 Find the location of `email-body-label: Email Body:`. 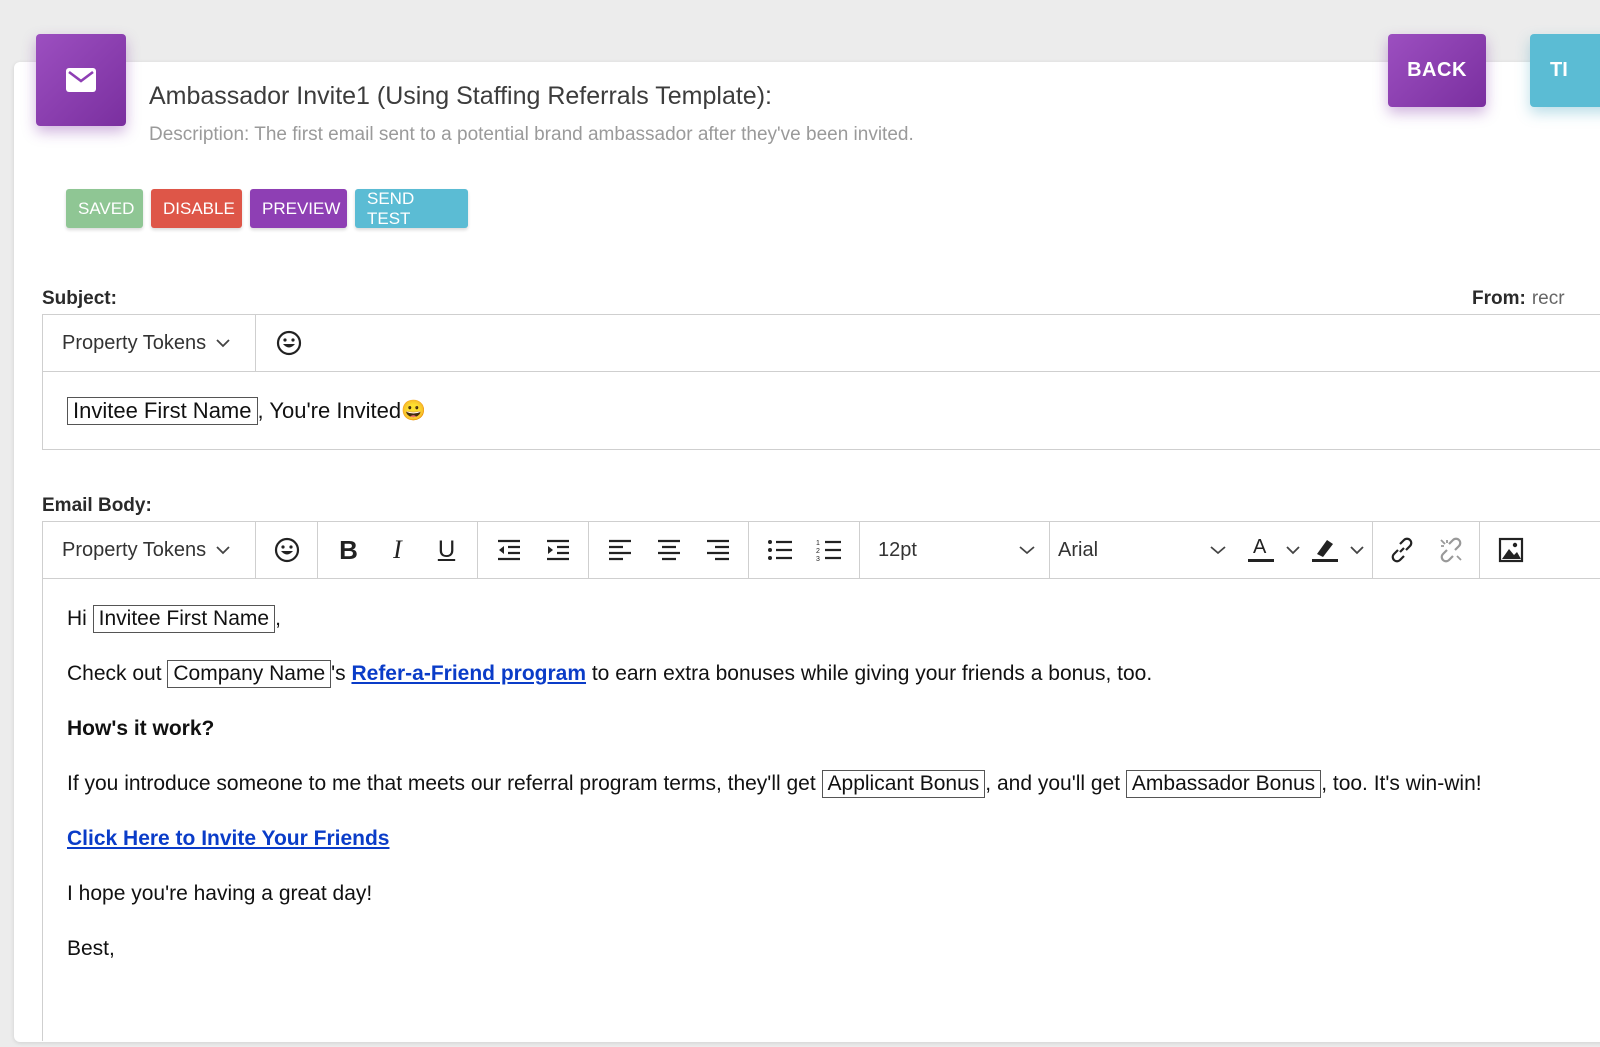

email-body-label: Email Body: is located at coordinates (97, 505).